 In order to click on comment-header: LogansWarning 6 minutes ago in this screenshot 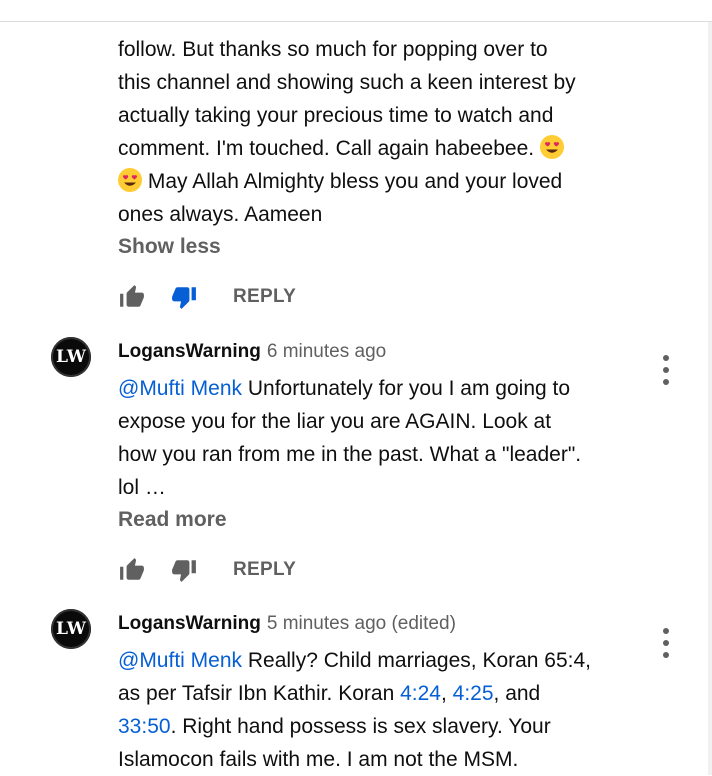, I will do `click(378, 352)`.